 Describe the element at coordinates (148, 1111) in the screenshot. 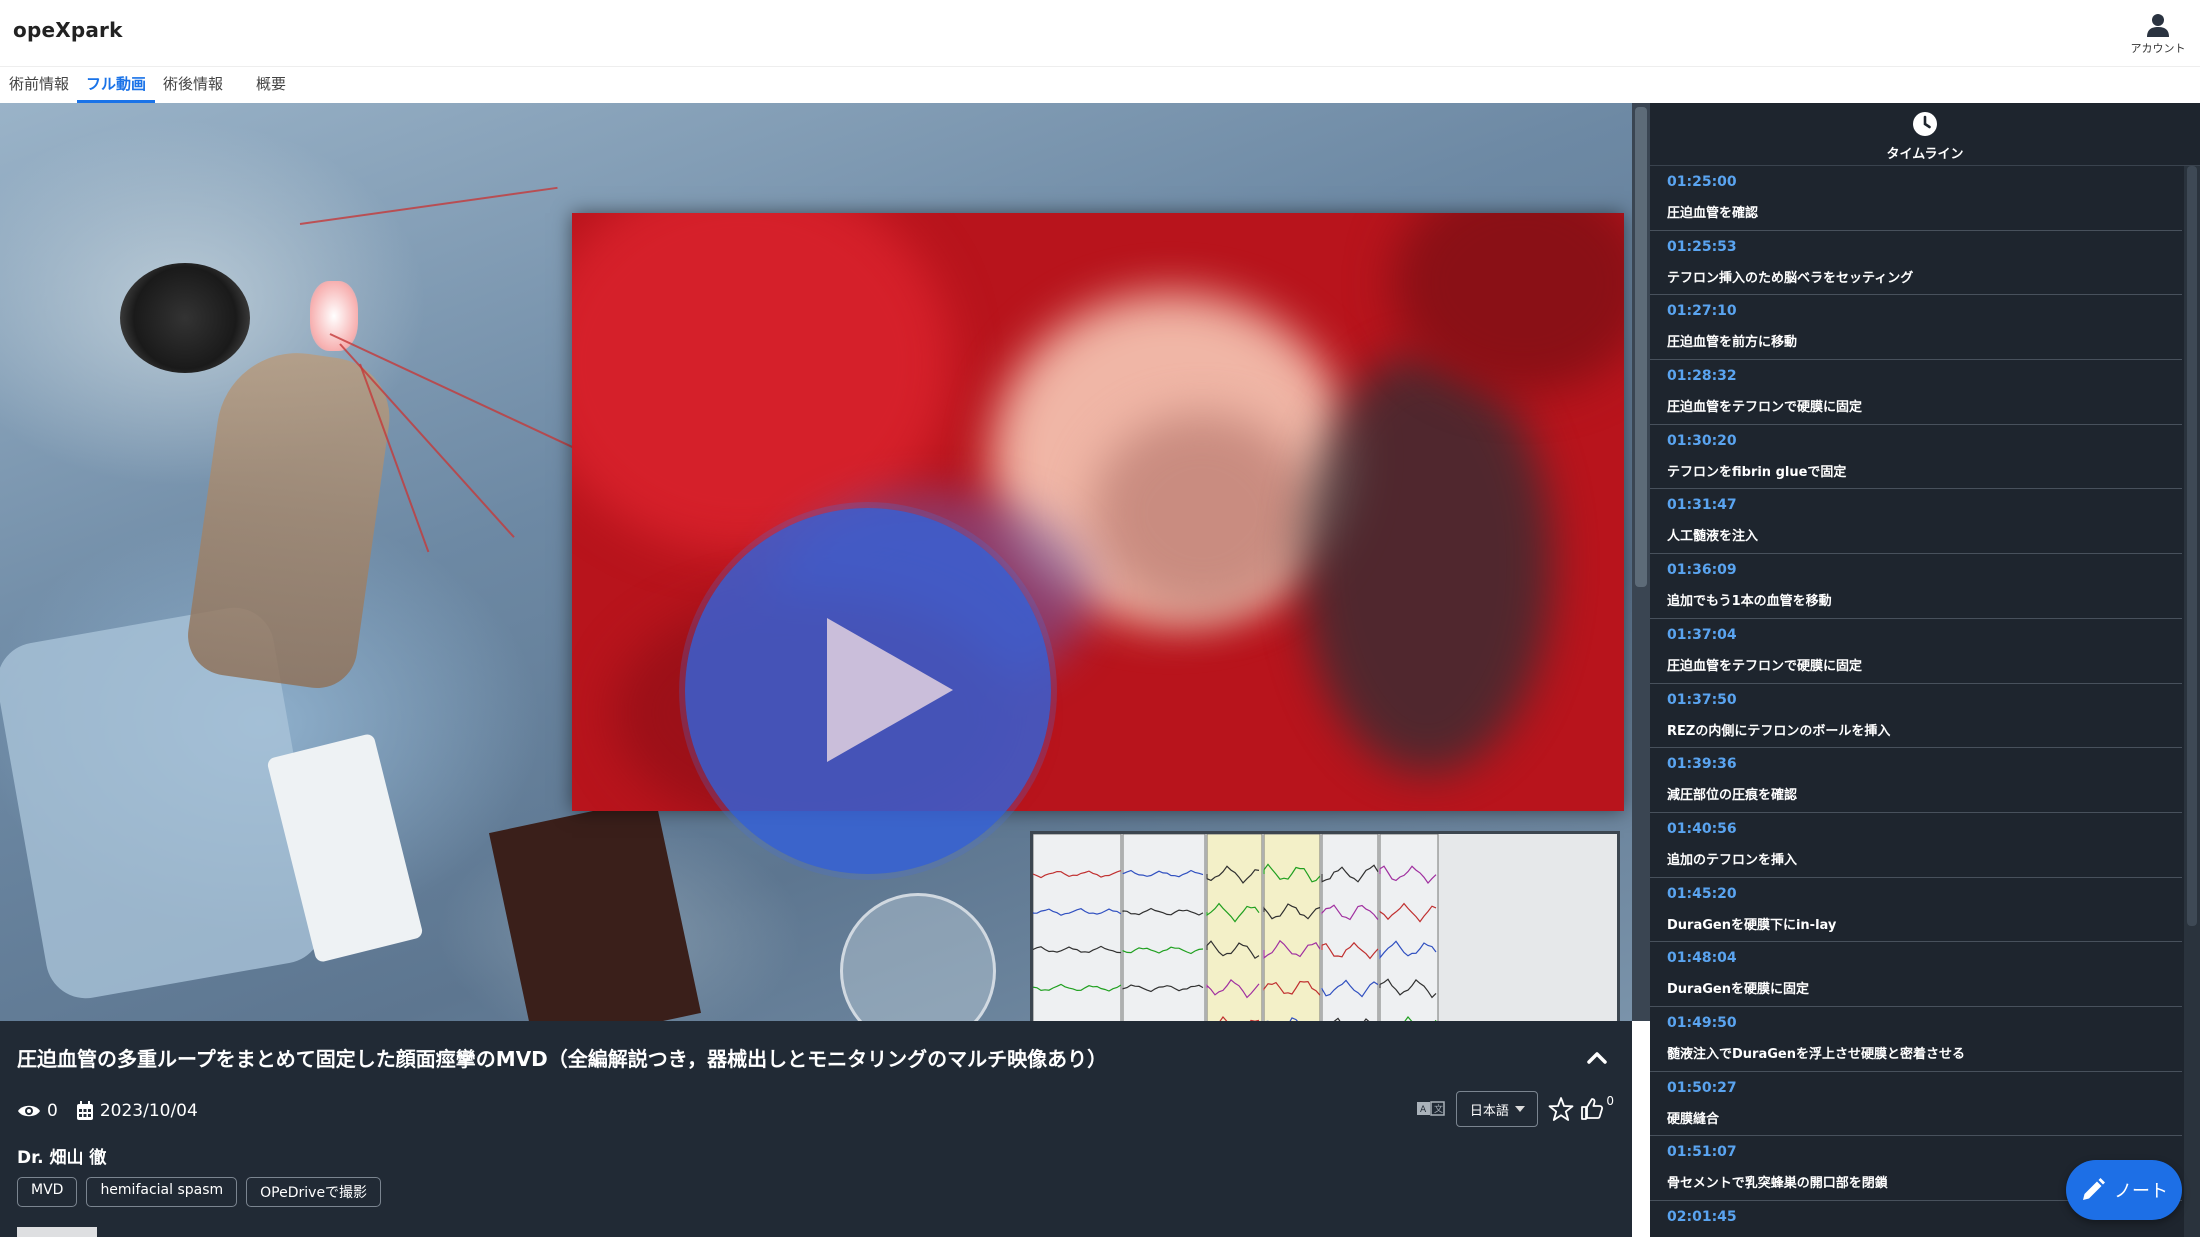

I see `publish-date-value: 2023/10/04` at that location.